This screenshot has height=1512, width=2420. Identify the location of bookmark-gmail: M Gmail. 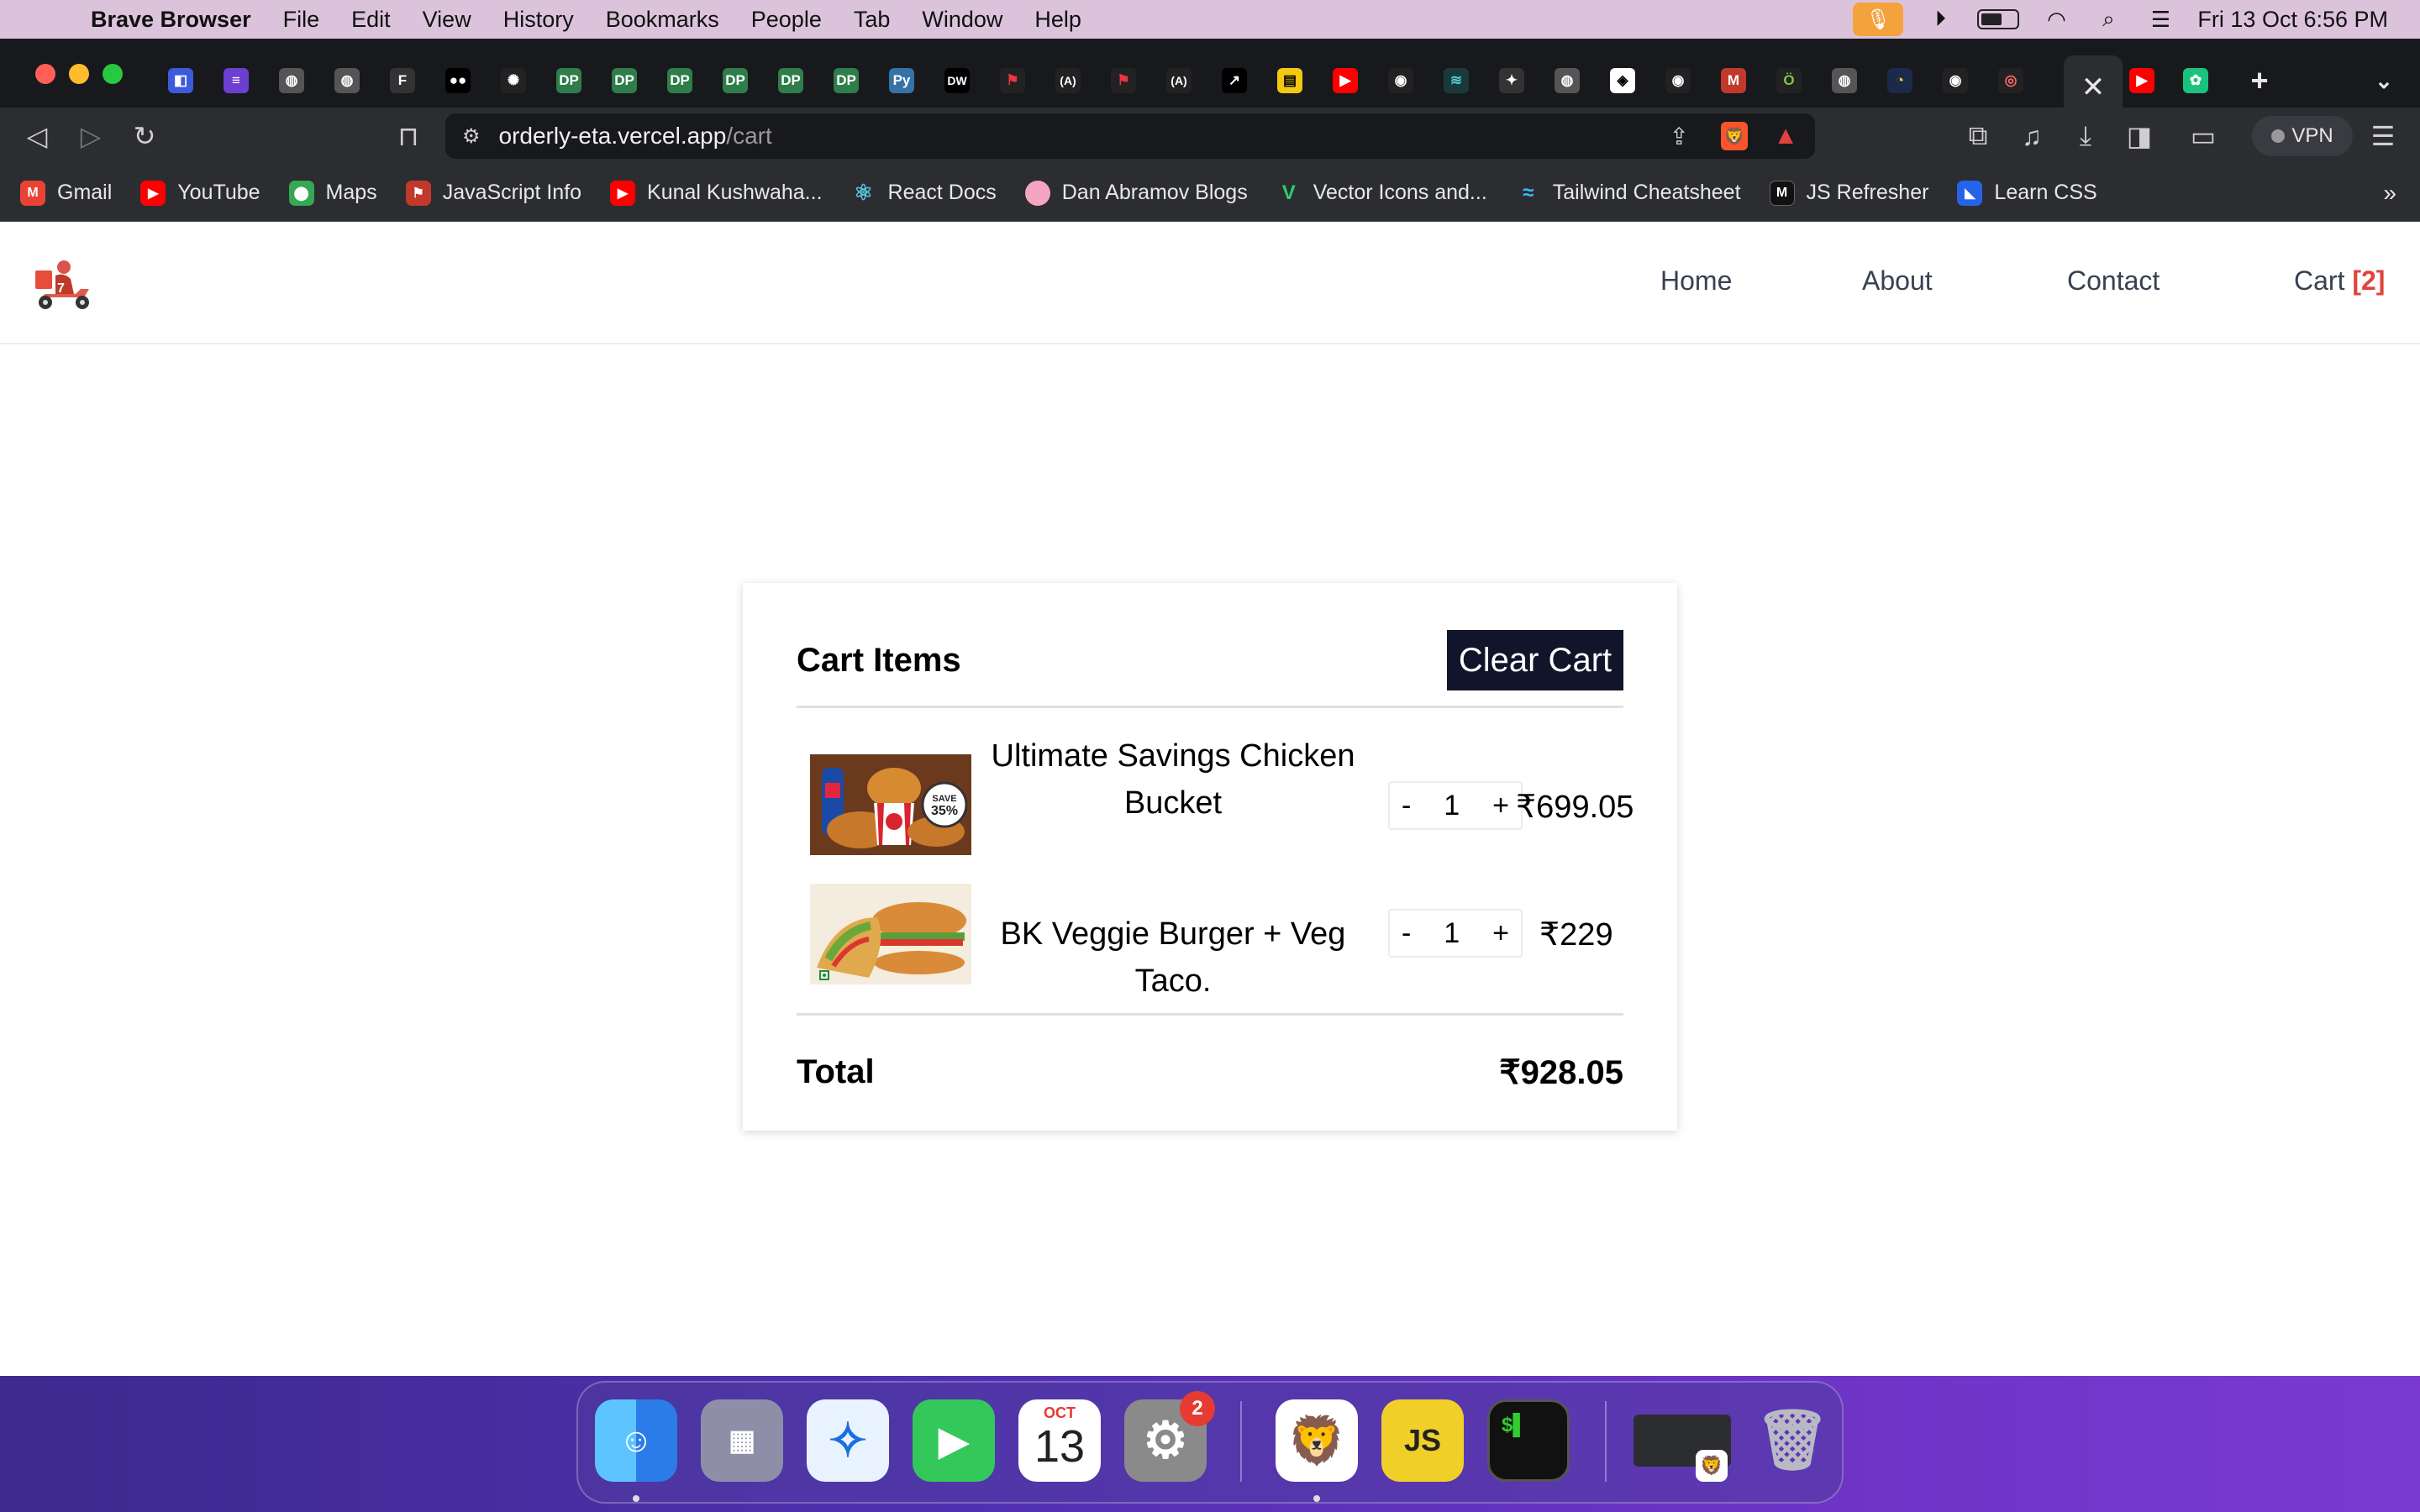
(66, 193).